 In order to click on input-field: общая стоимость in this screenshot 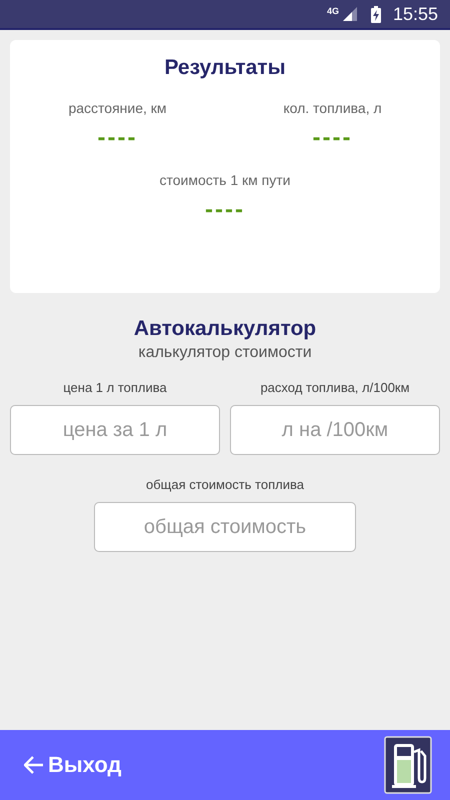, I will do `click(225, 527)`.